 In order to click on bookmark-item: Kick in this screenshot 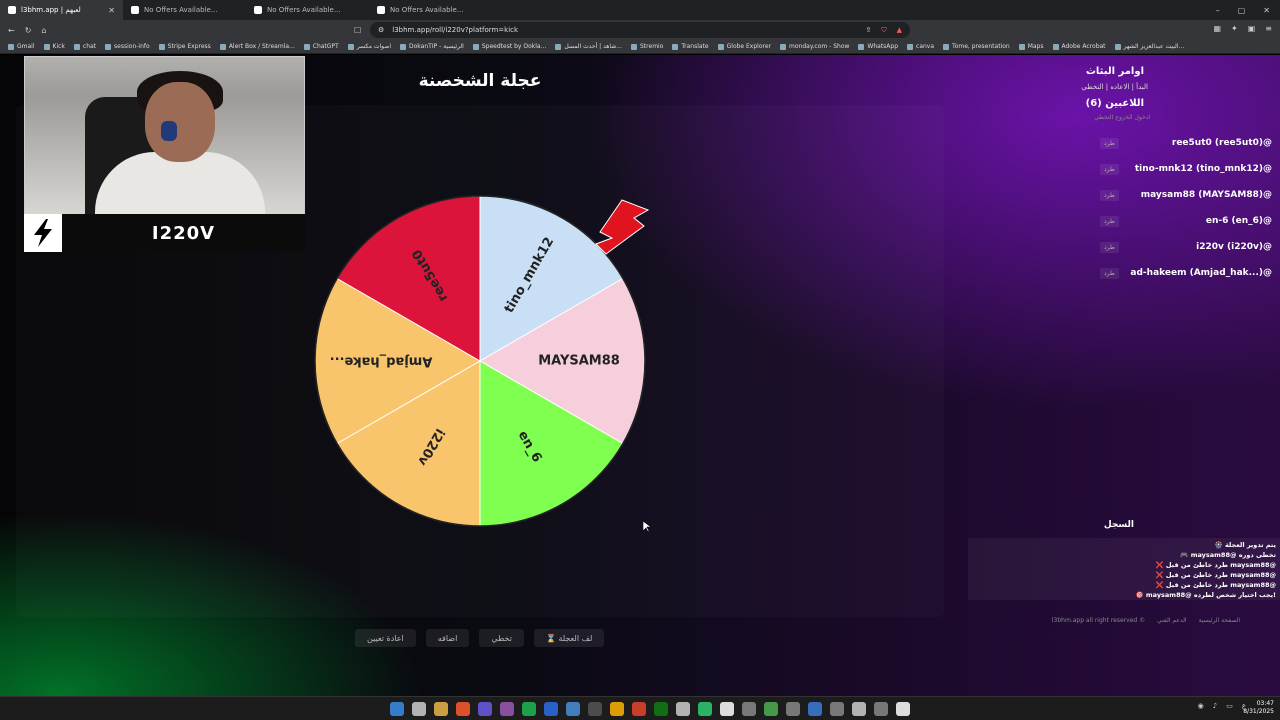, I will do `click(54, 46)`.